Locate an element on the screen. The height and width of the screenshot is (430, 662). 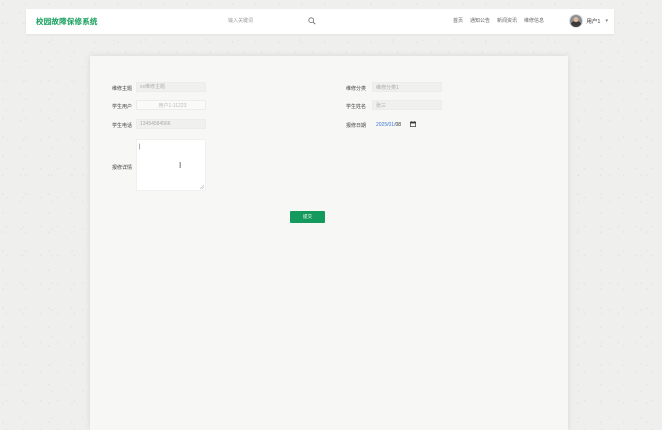
search-icon is located at coordinates (312, 21).